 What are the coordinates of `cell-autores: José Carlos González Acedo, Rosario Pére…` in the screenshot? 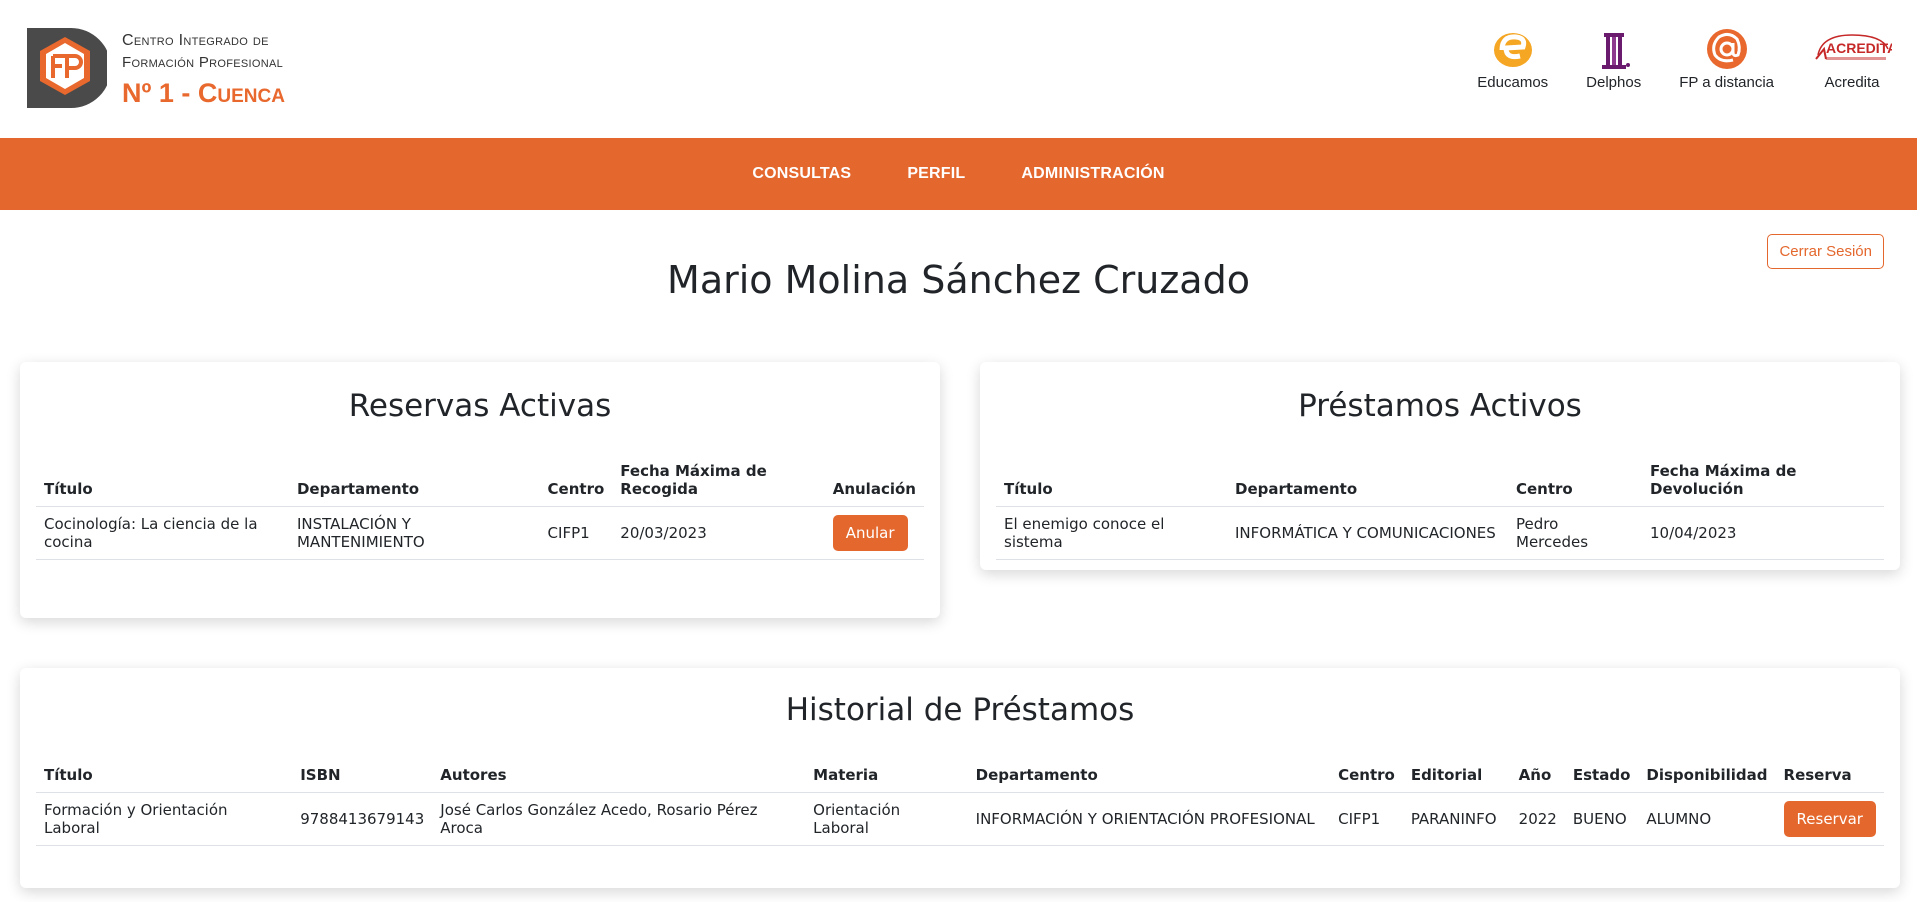 It's located at (619, 819).